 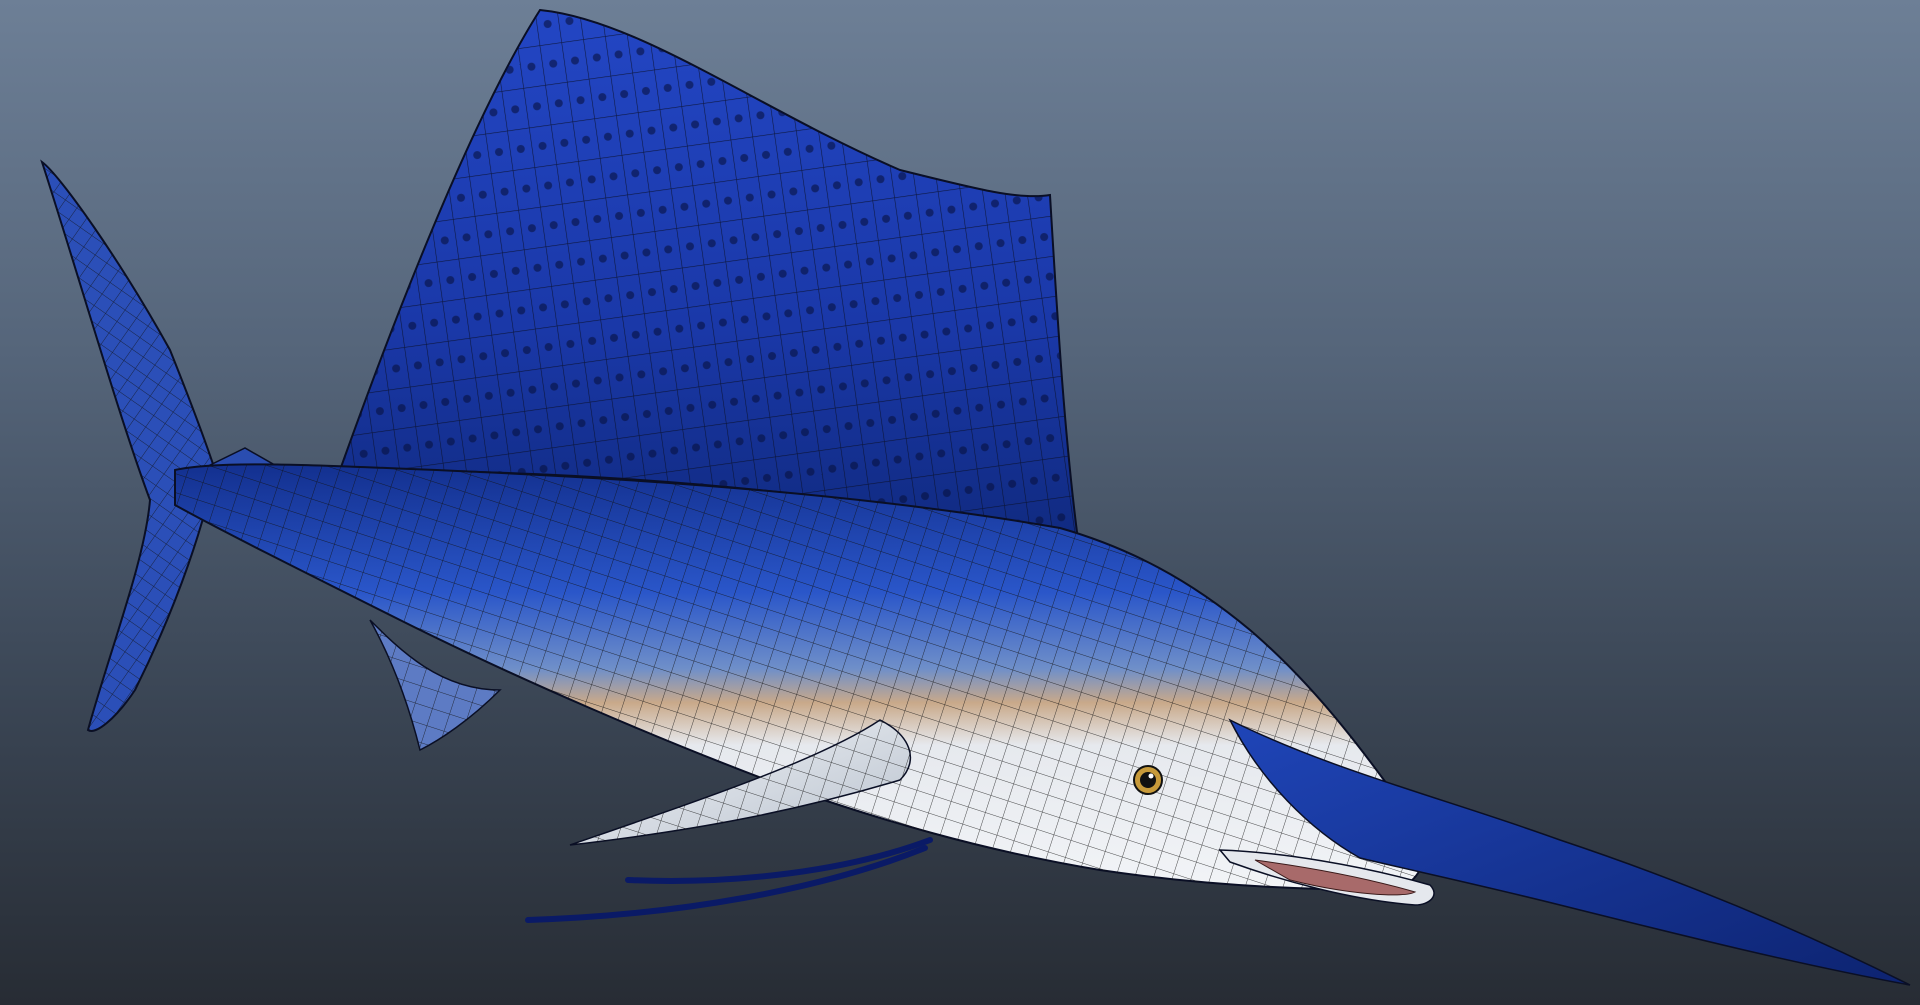 What do you see at coordinates (1148, 780) in the screenshot?
I see `eye` at bounding box center [1148, 780].